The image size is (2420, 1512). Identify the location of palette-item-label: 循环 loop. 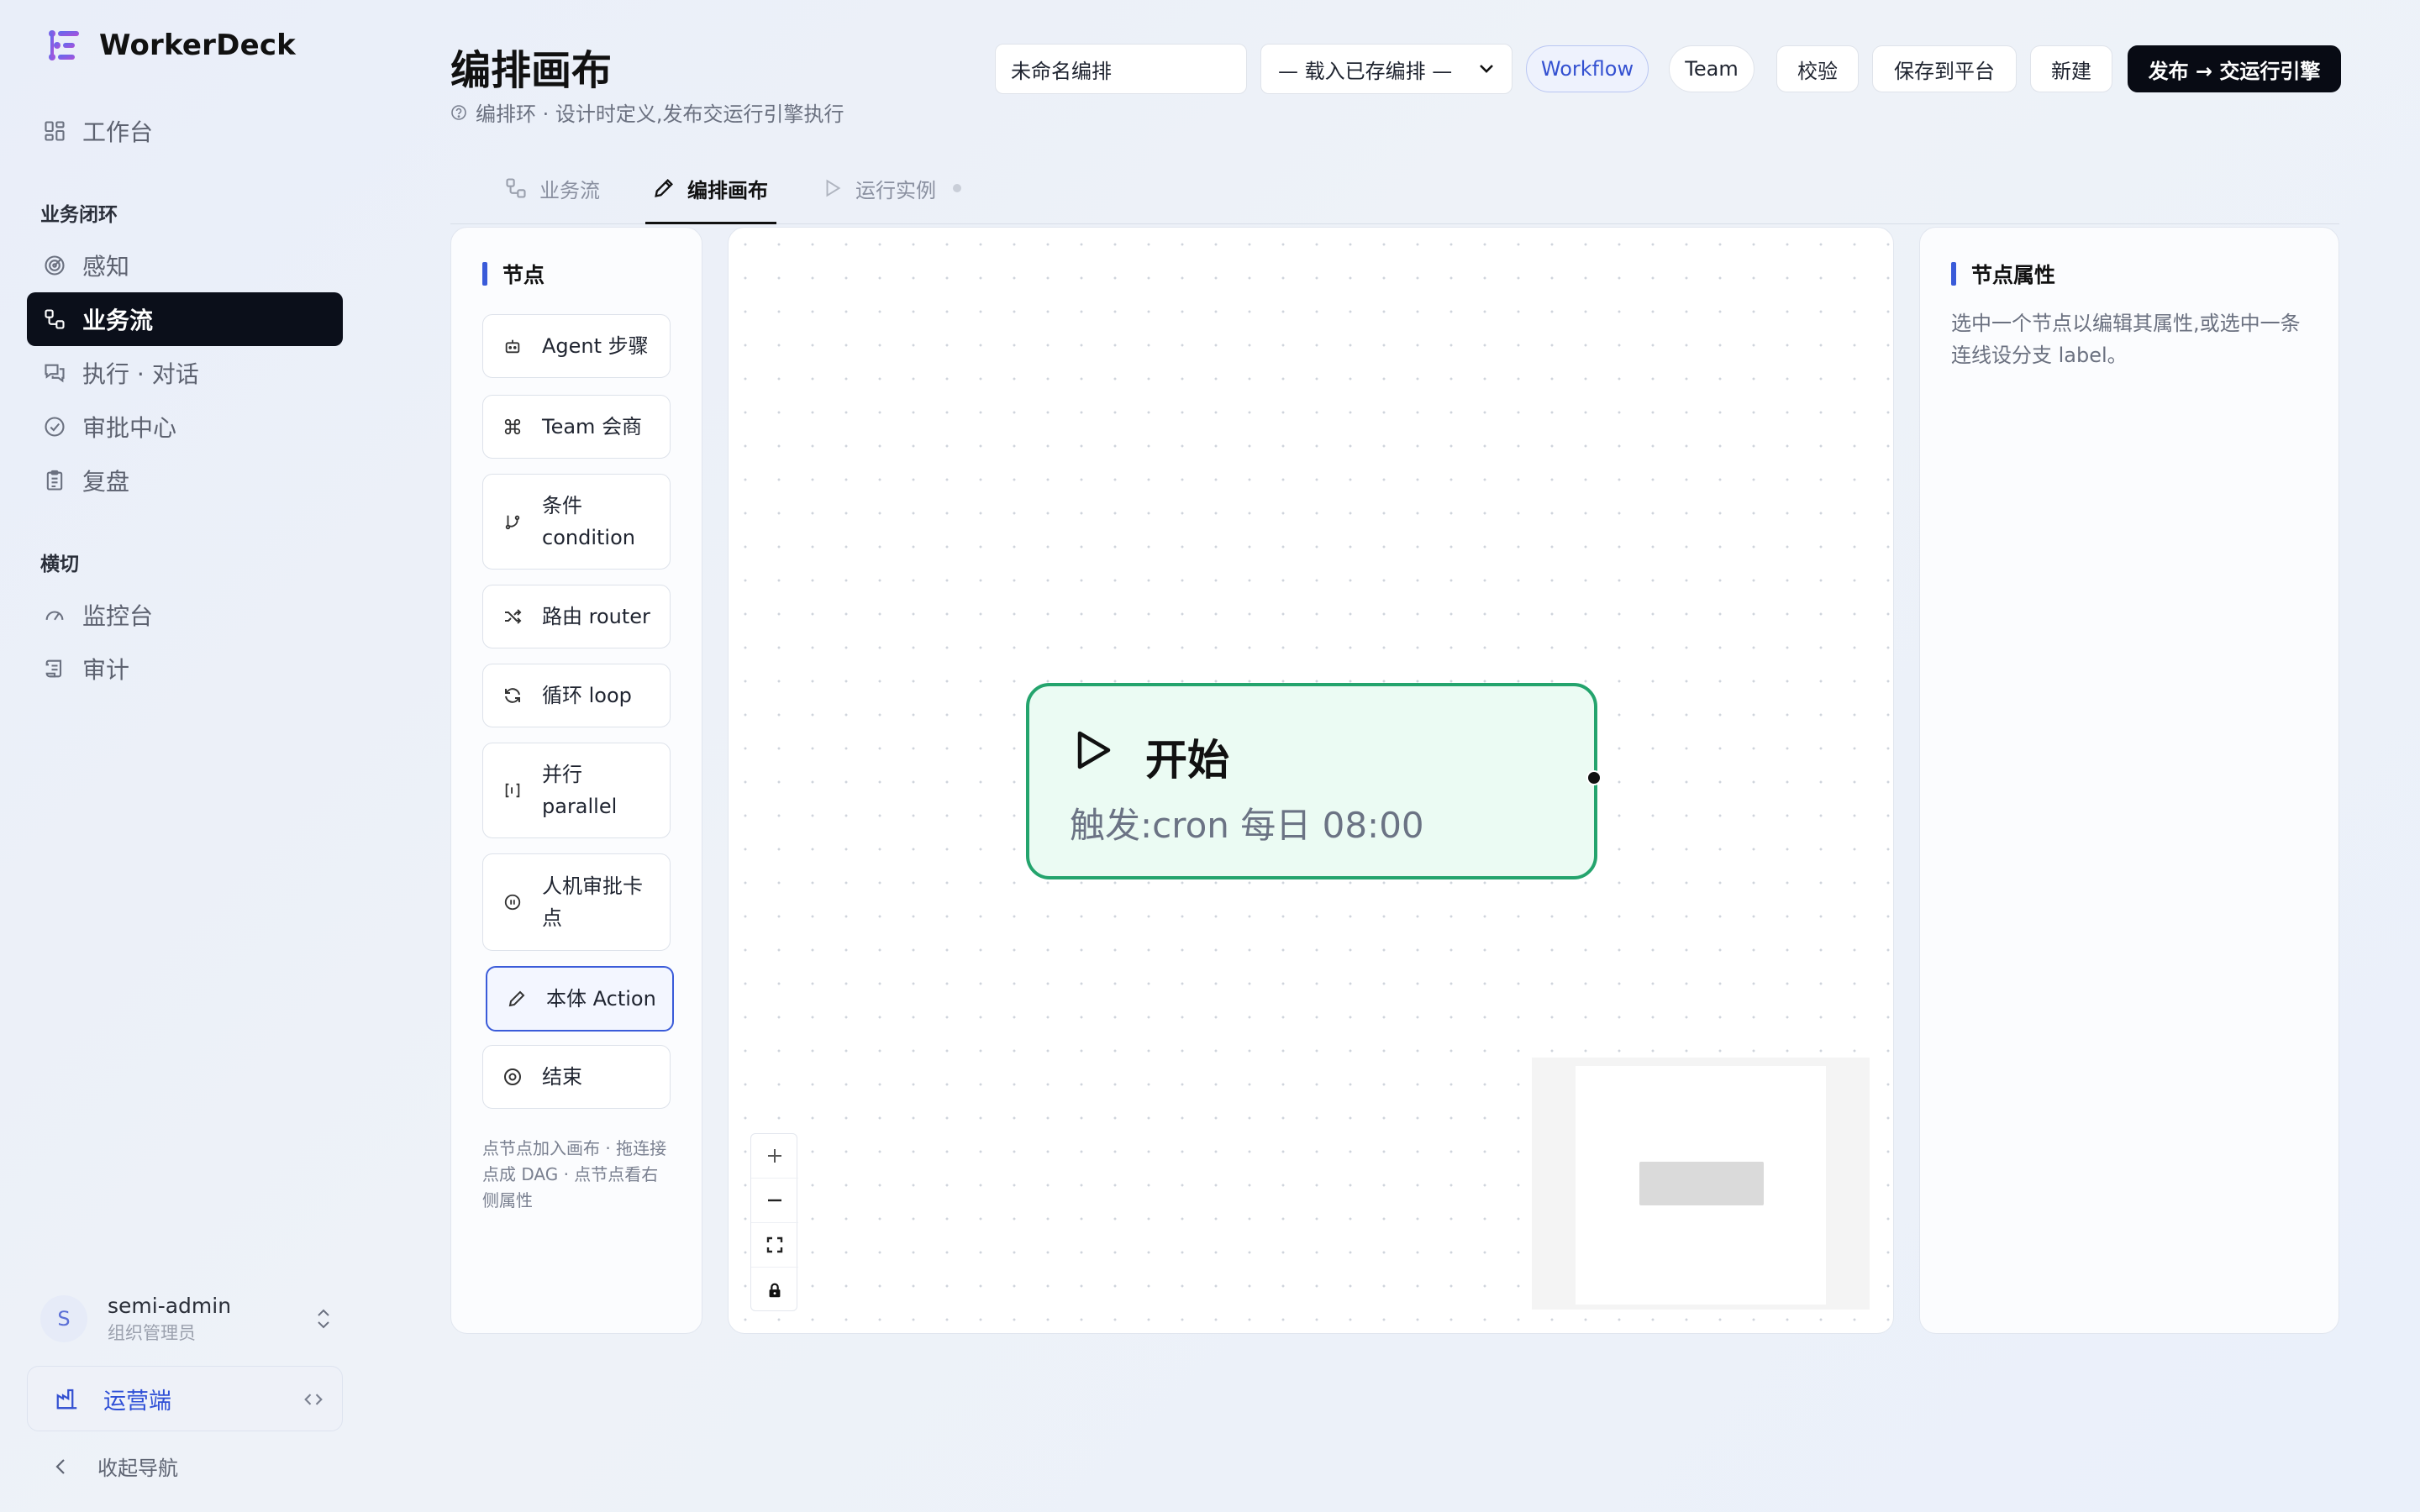
(587, 695).